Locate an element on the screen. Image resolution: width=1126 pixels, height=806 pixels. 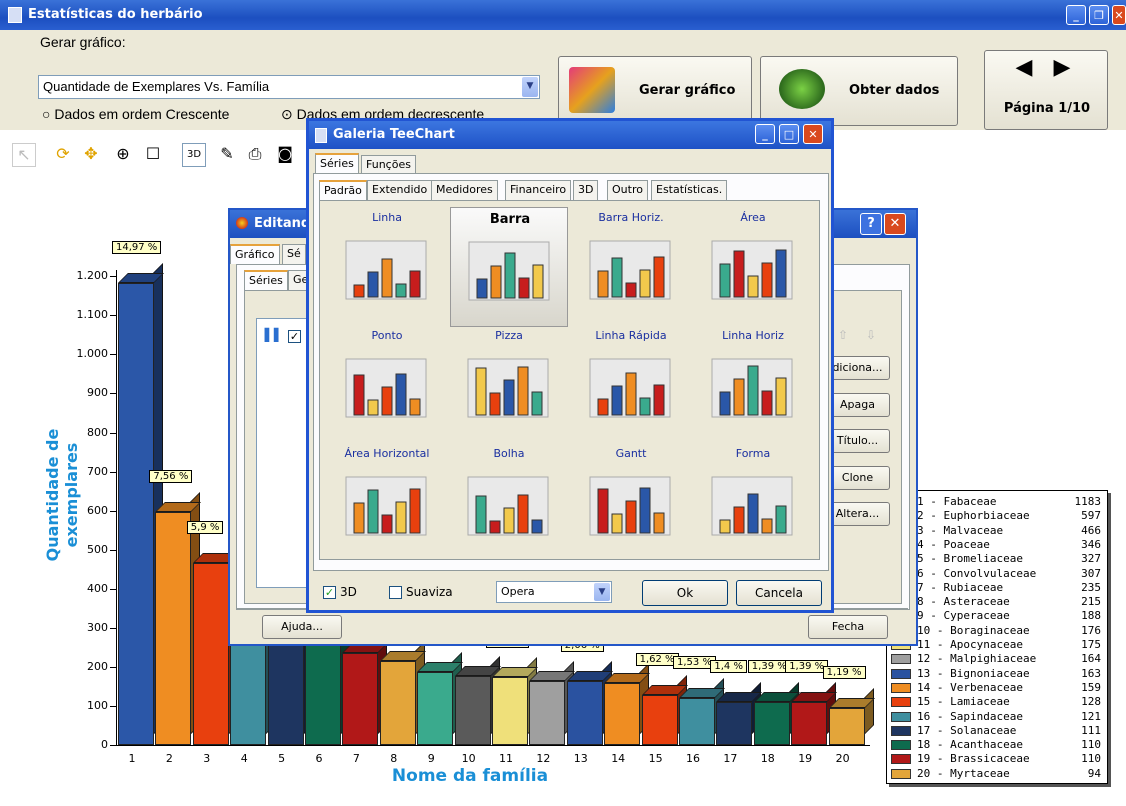
pointer-icon: ↖ is located at coordinates (24, 155).